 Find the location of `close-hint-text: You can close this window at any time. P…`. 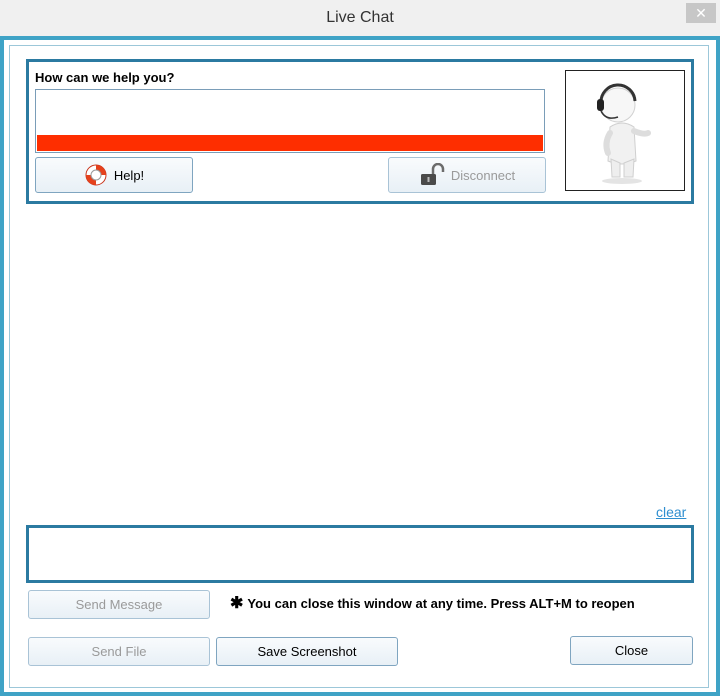

close-hint-text: You can close this window at any time. P… is located at coordinates (441, 603).